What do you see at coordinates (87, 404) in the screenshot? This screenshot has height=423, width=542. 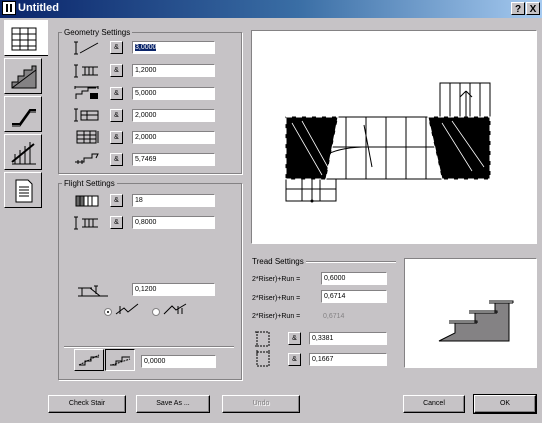 I see `check-stair-button: Check Stair` at bounding box center [87, 404].